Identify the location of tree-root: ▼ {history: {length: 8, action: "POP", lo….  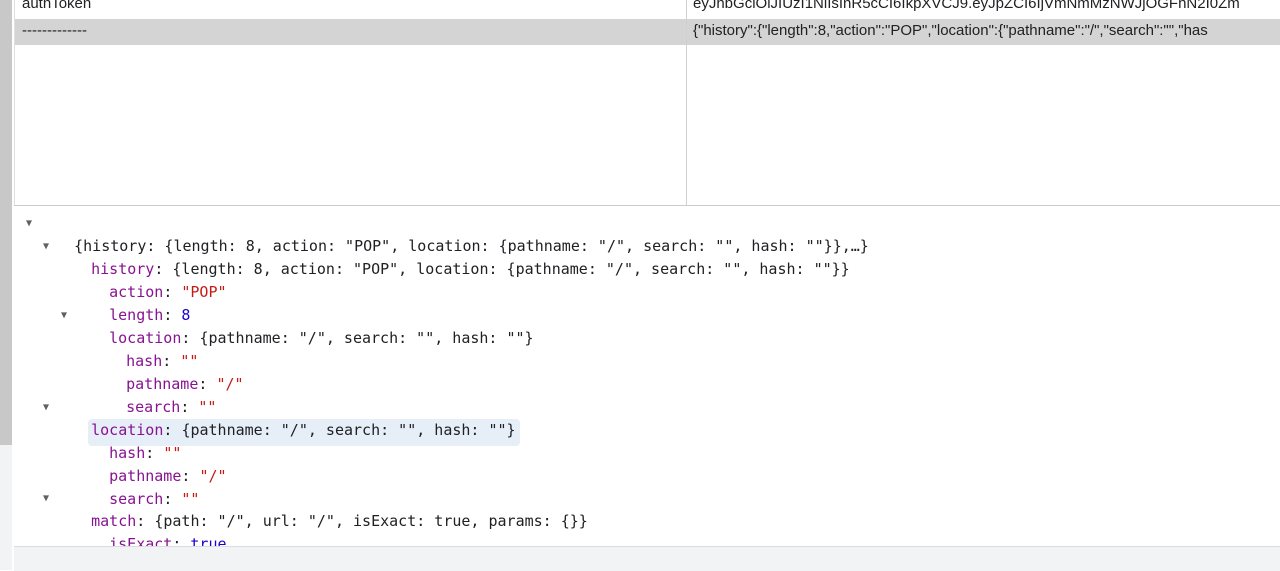
(446, 233).